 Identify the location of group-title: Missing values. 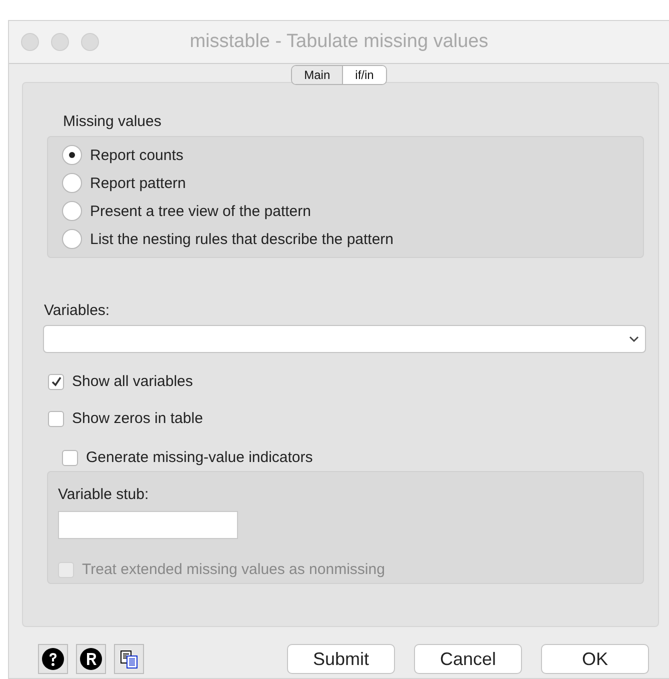
(112, 121).